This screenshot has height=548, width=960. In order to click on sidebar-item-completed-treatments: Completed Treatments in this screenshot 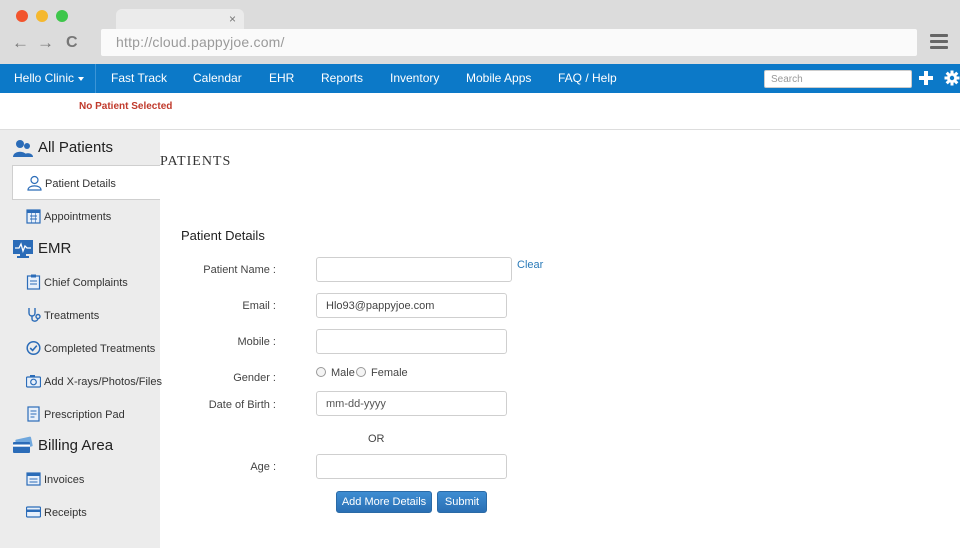, I will do `click(80, 349)`.